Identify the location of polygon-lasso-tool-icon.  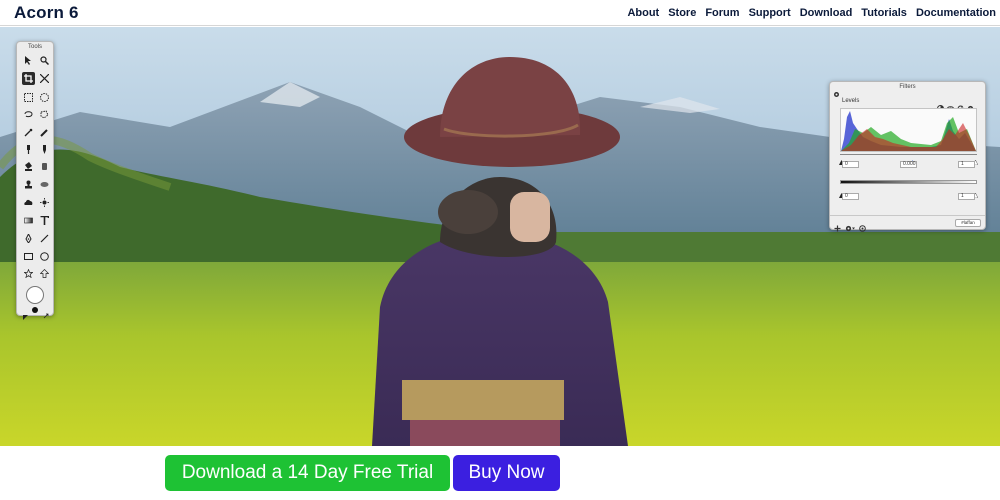
(44, 114).